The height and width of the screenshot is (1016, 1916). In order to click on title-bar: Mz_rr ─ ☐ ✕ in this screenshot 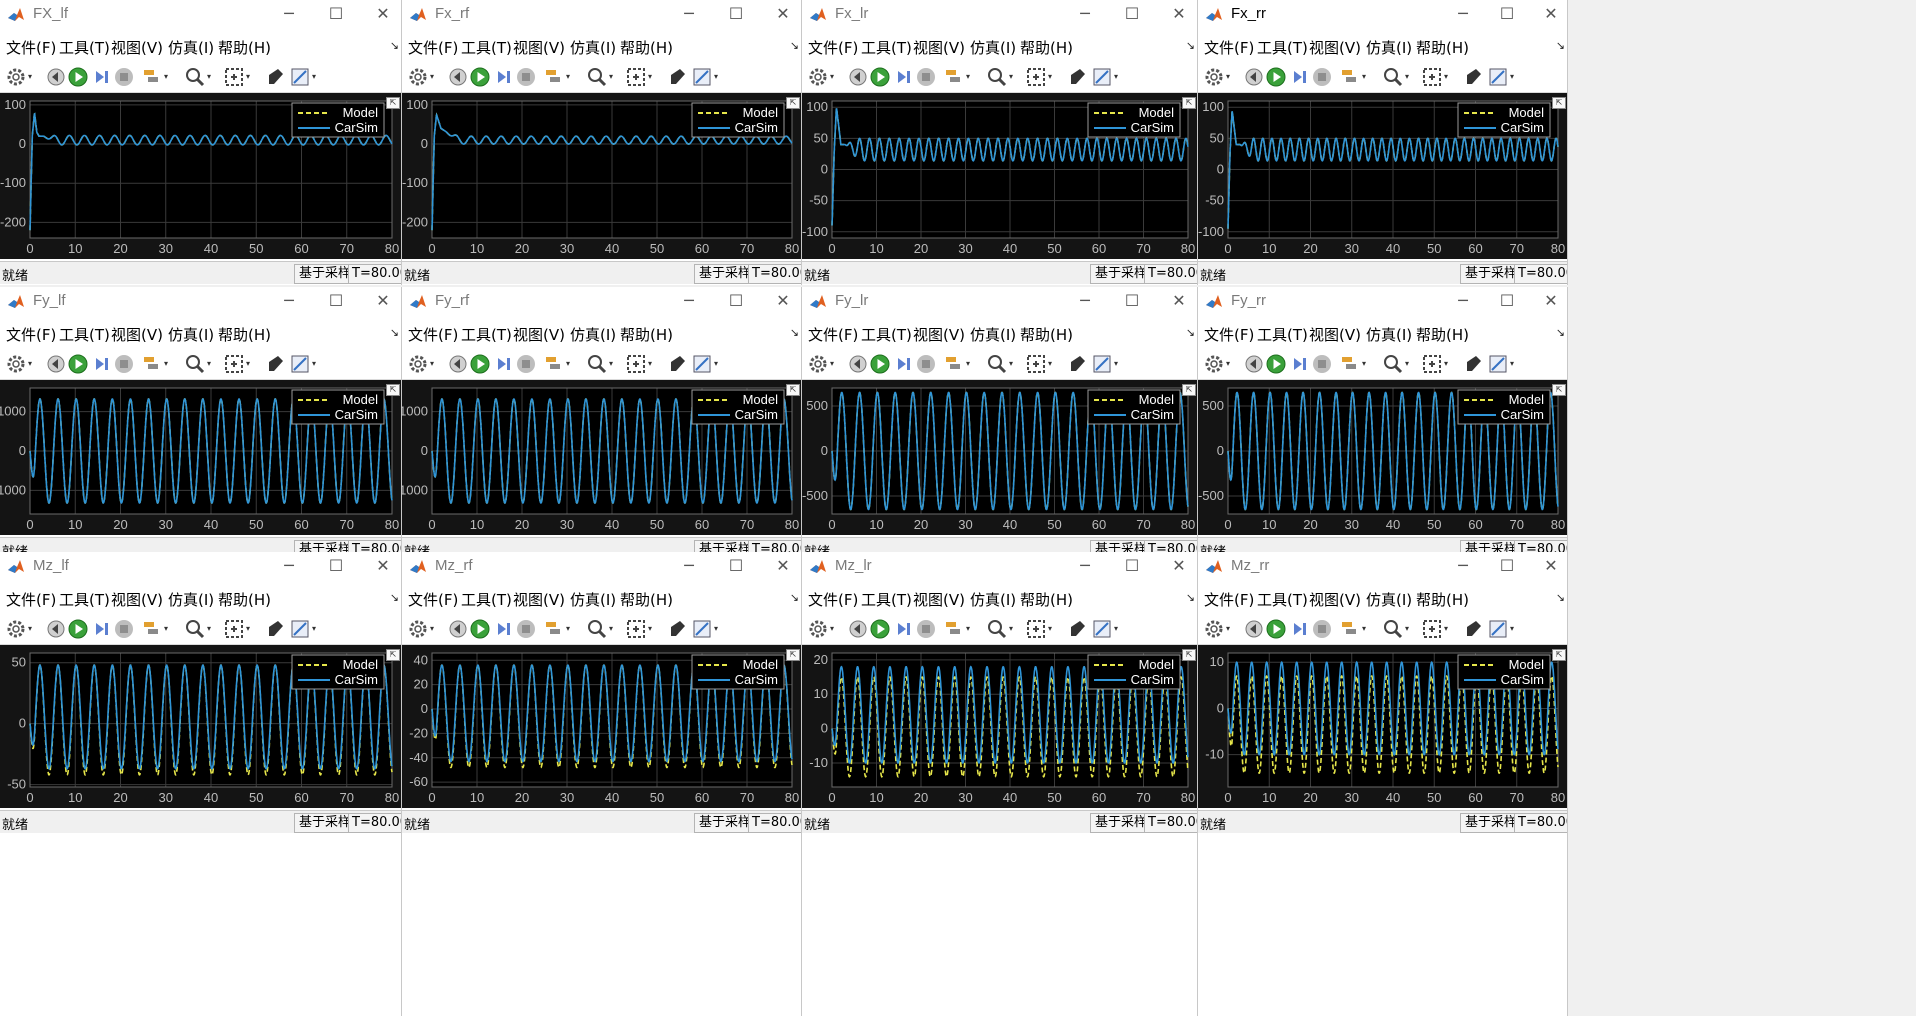, I will do `click(1382, 566)`.